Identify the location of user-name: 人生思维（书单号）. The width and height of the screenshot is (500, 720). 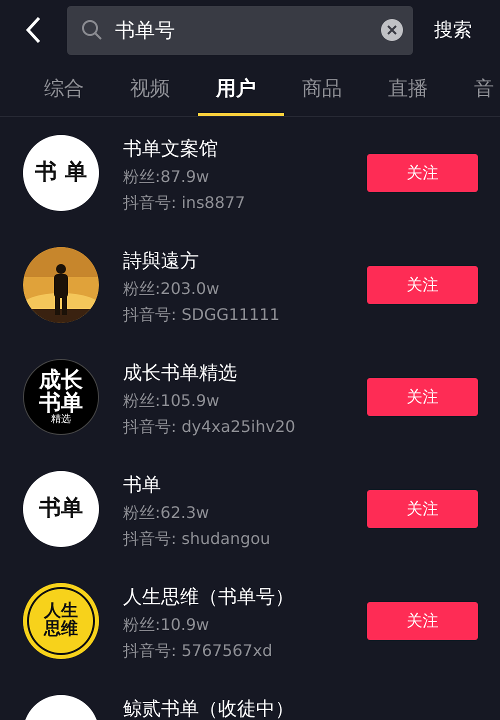
(209, 597).